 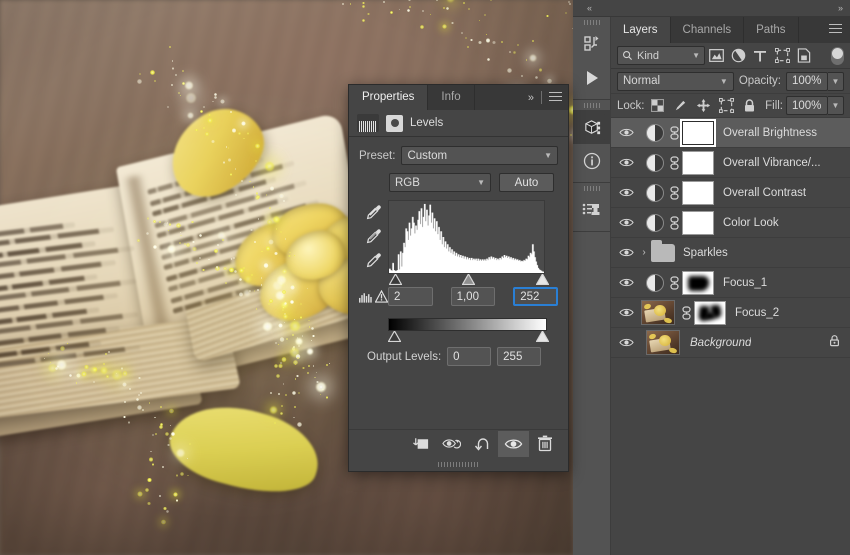 I want to click on table-row: Color Look, so click(x=730, y=223).